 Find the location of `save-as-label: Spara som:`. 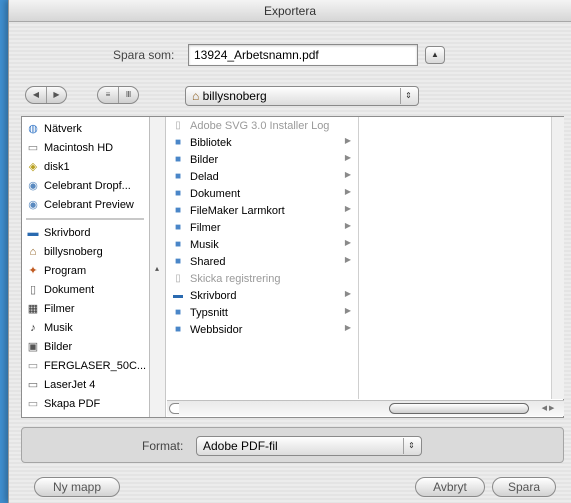

save-as-label: Spara som: is located at coordinates (144, 55).